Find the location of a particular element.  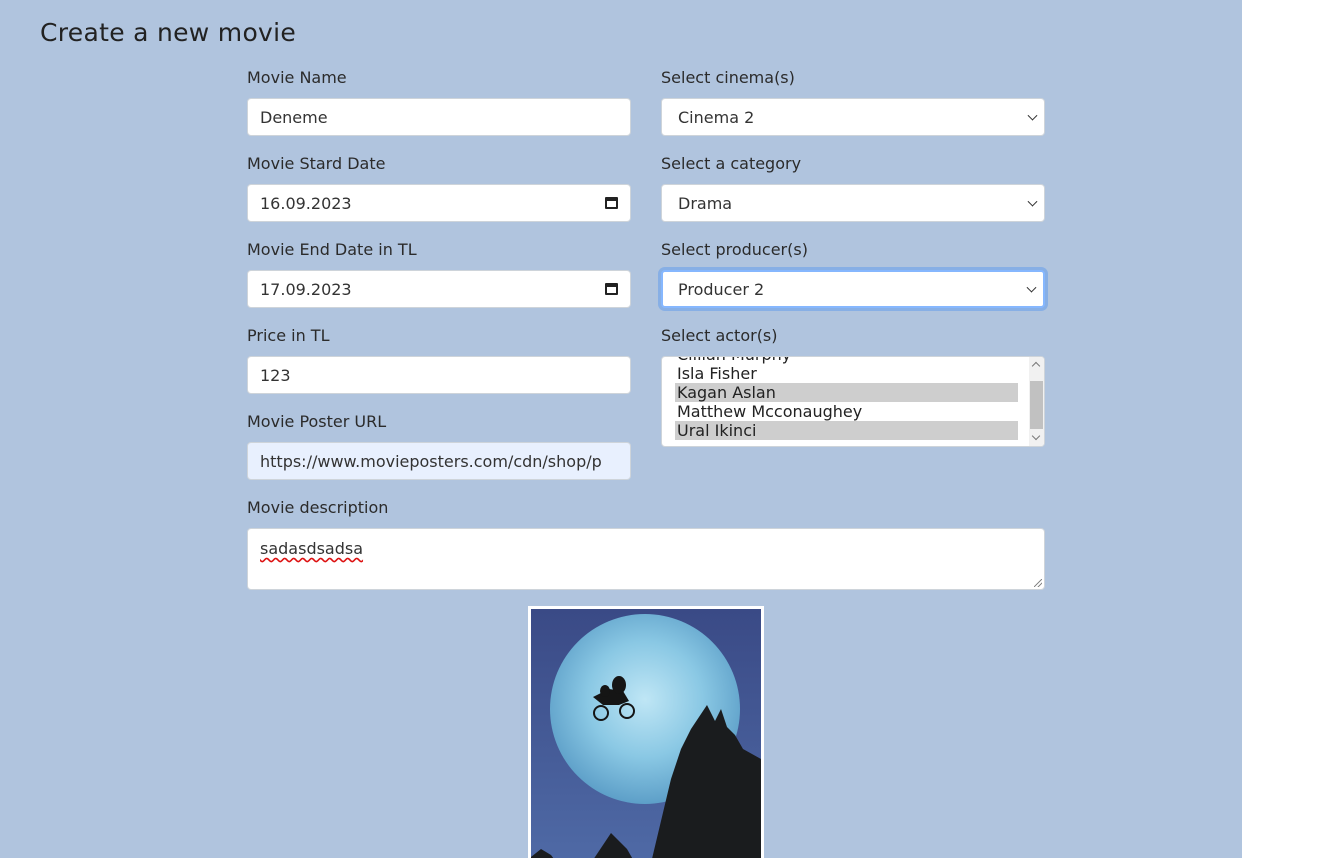

poster-preview-image is located at coordinates (646, 732).